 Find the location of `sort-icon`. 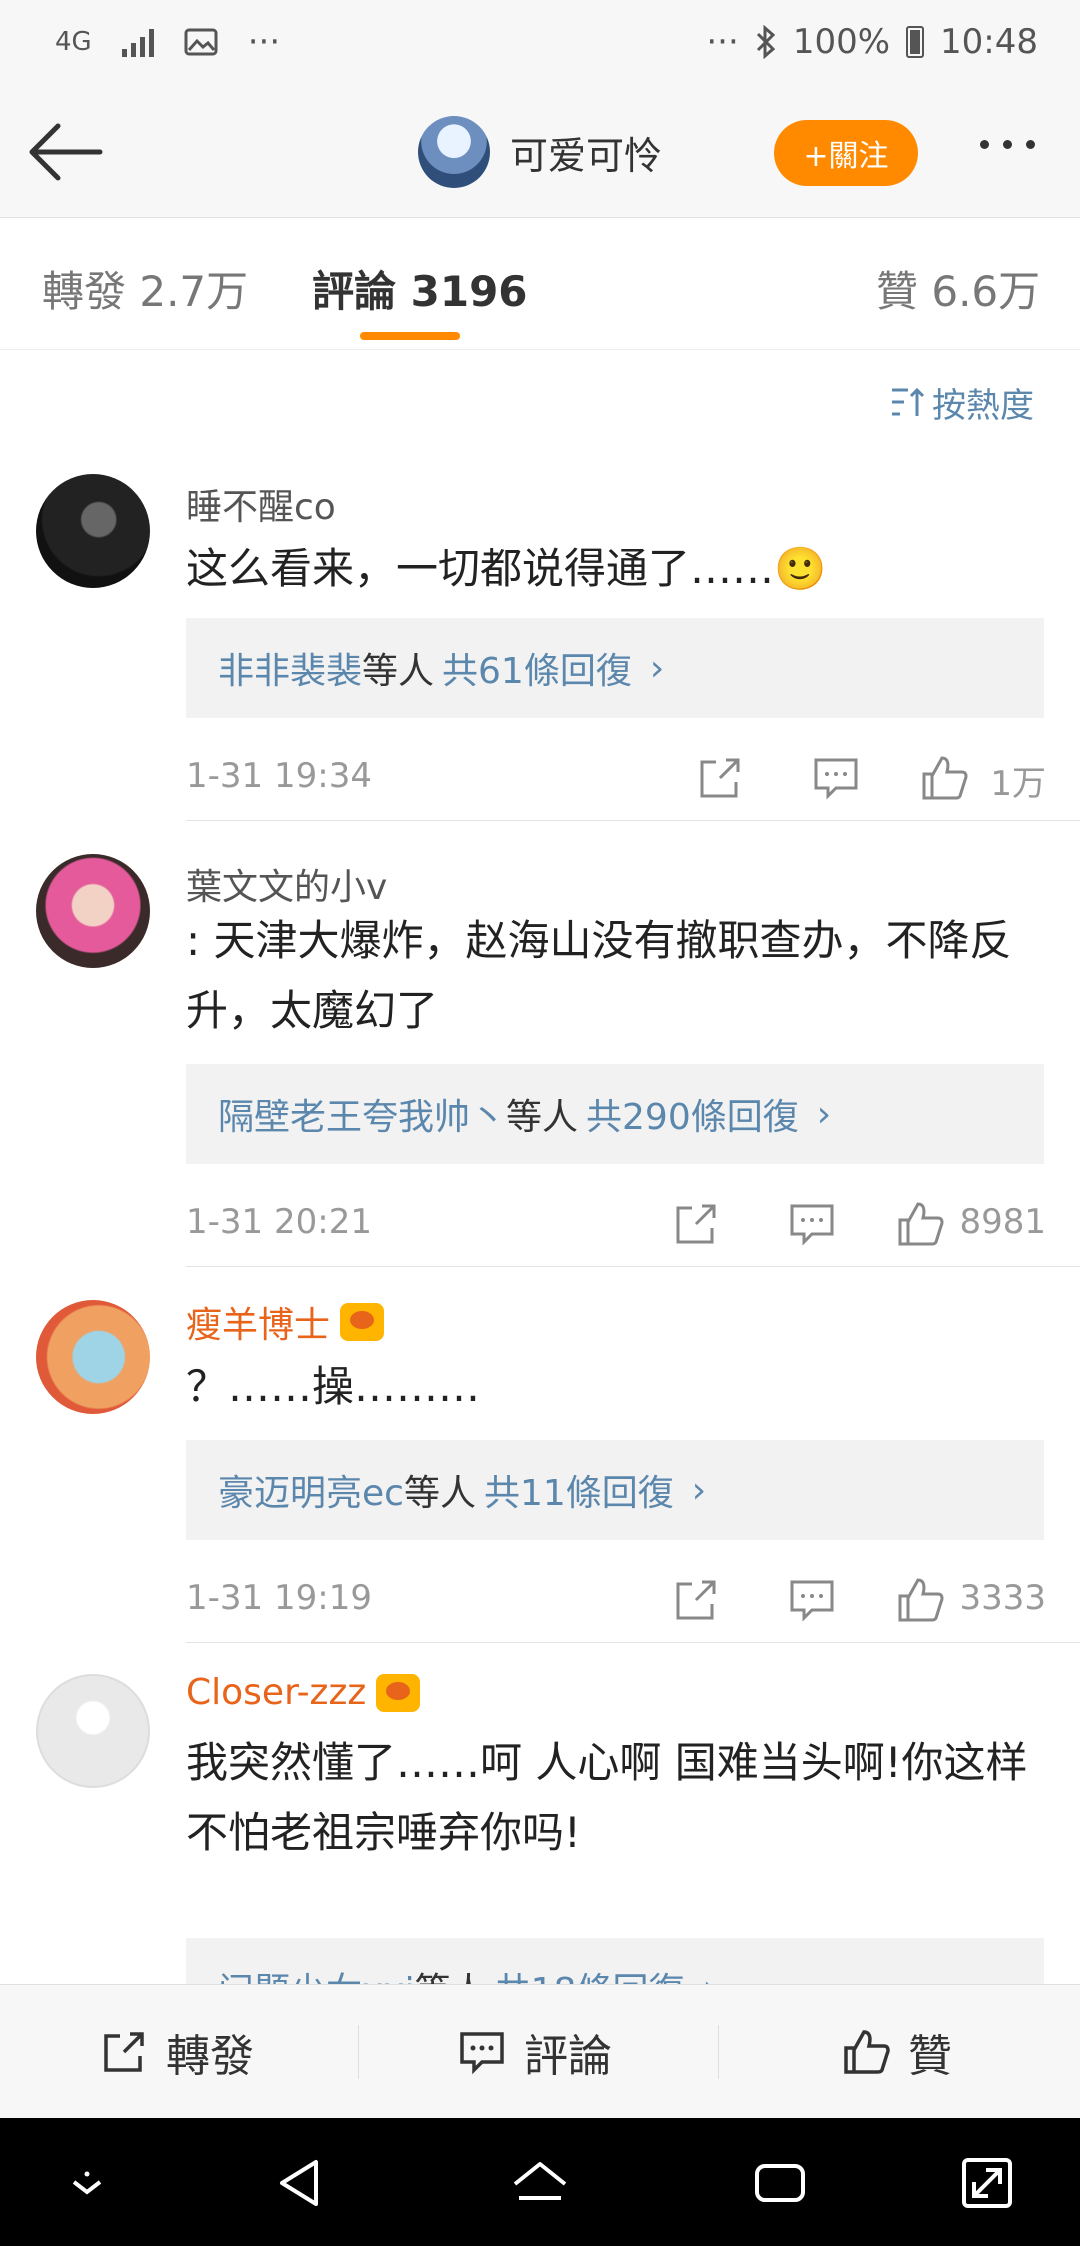

sort-icon is located at coordinates (908, 401).